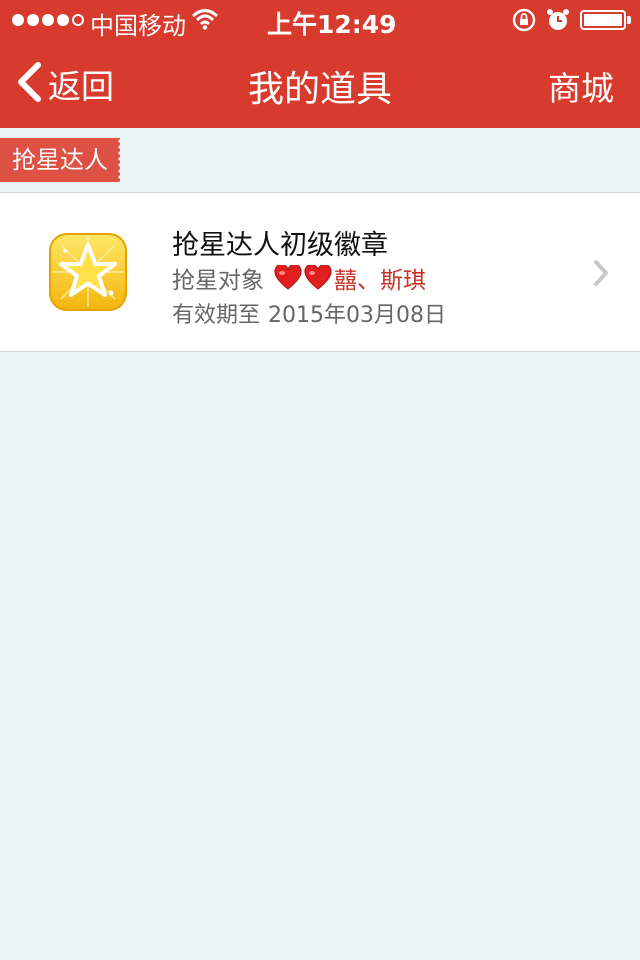  I want to click on expiry-label: 有效期至, so click(216, 315).